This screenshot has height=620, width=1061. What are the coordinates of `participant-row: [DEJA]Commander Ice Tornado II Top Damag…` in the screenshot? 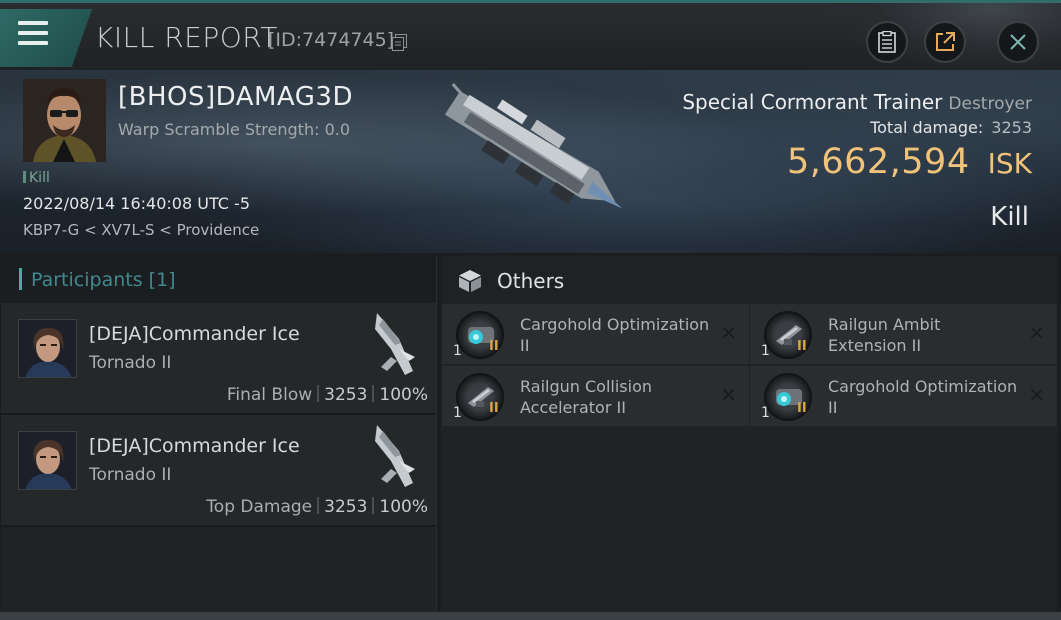 It's located at (218, 471).